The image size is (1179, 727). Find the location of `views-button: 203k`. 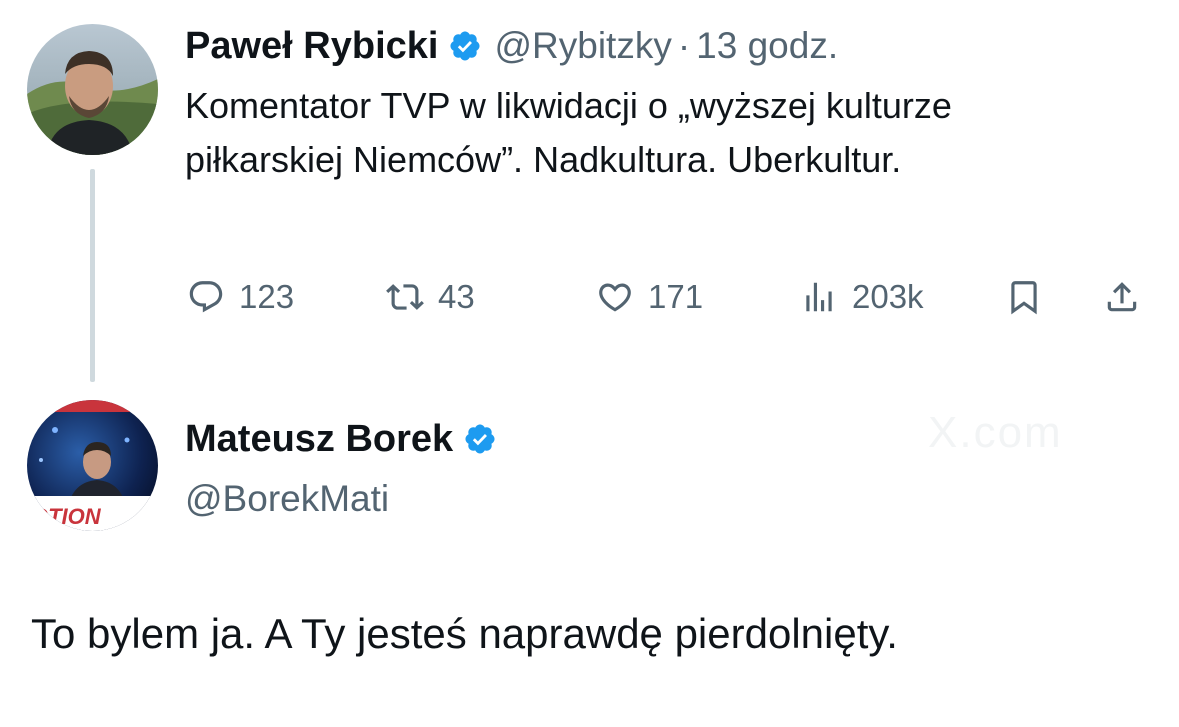

views-button: 203k is located at coordinates (862, 297).